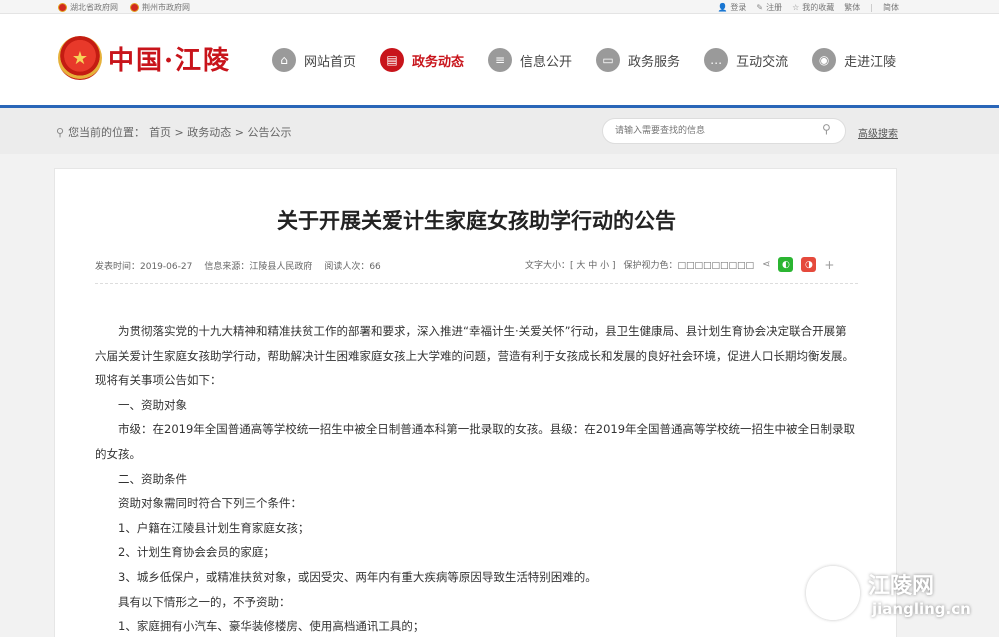  I want to click on search-input, so click(724, 131).